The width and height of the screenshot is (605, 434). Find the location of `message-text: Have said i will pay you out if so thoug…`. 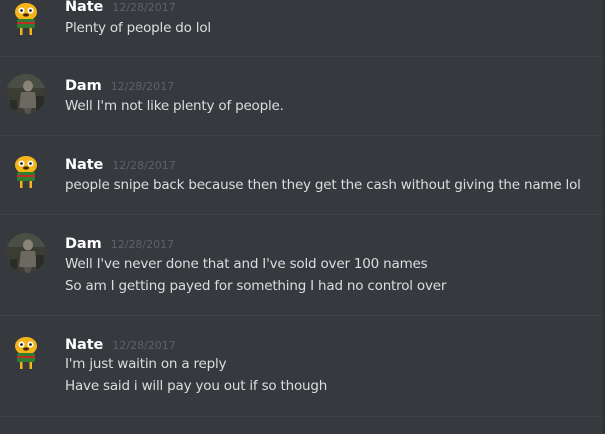

message-text: Have said i will pay you out if so thoug… is located at coordinates (196, 386).